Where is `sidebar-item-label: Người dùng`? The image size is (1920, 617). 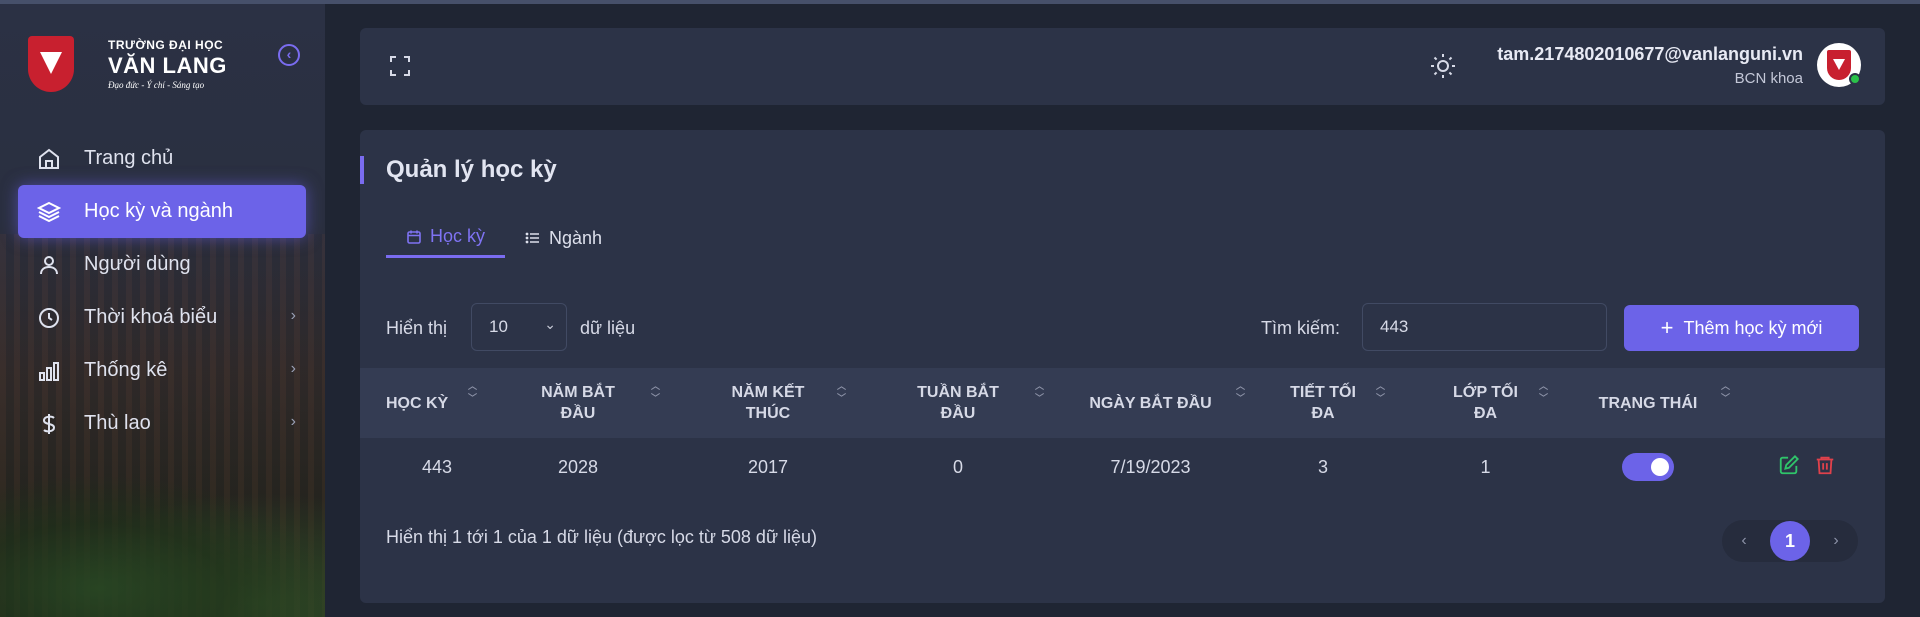 sidebar-item-label: Người dùng is located at coordinates (137, 264).